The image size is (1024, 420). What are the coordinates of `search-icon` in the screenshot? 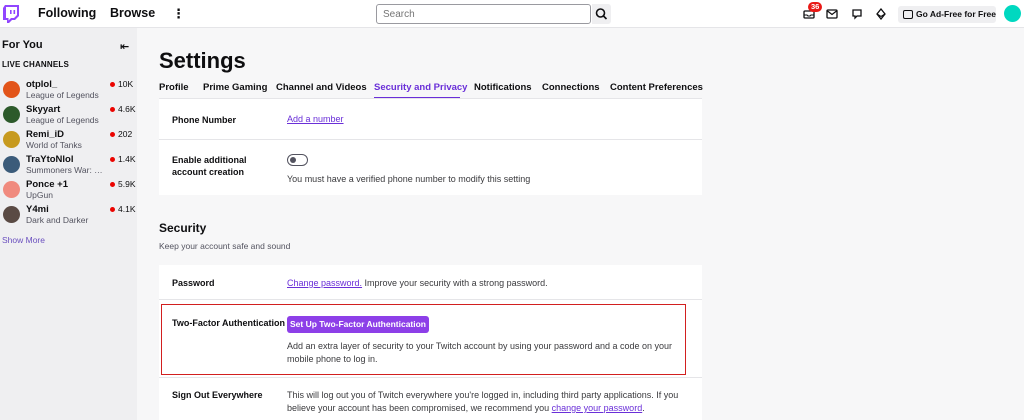 It's located at (601, 14).